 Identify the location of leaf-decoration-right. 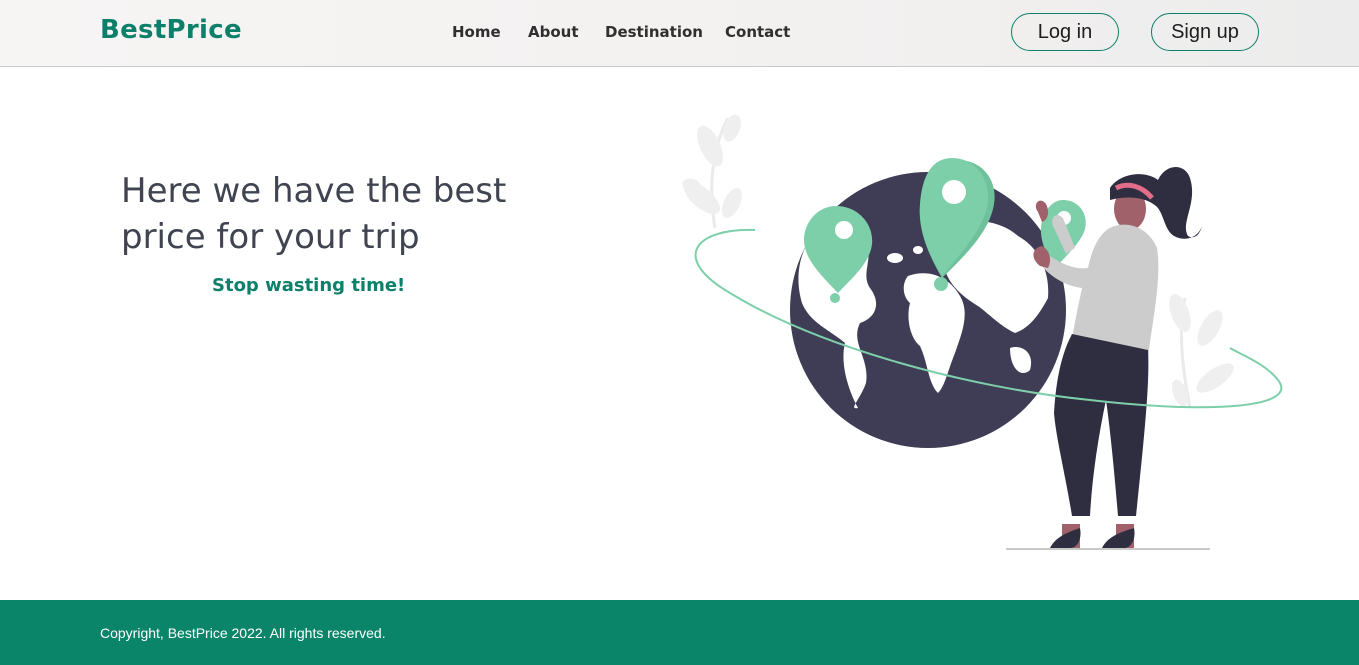
(1201, 351).